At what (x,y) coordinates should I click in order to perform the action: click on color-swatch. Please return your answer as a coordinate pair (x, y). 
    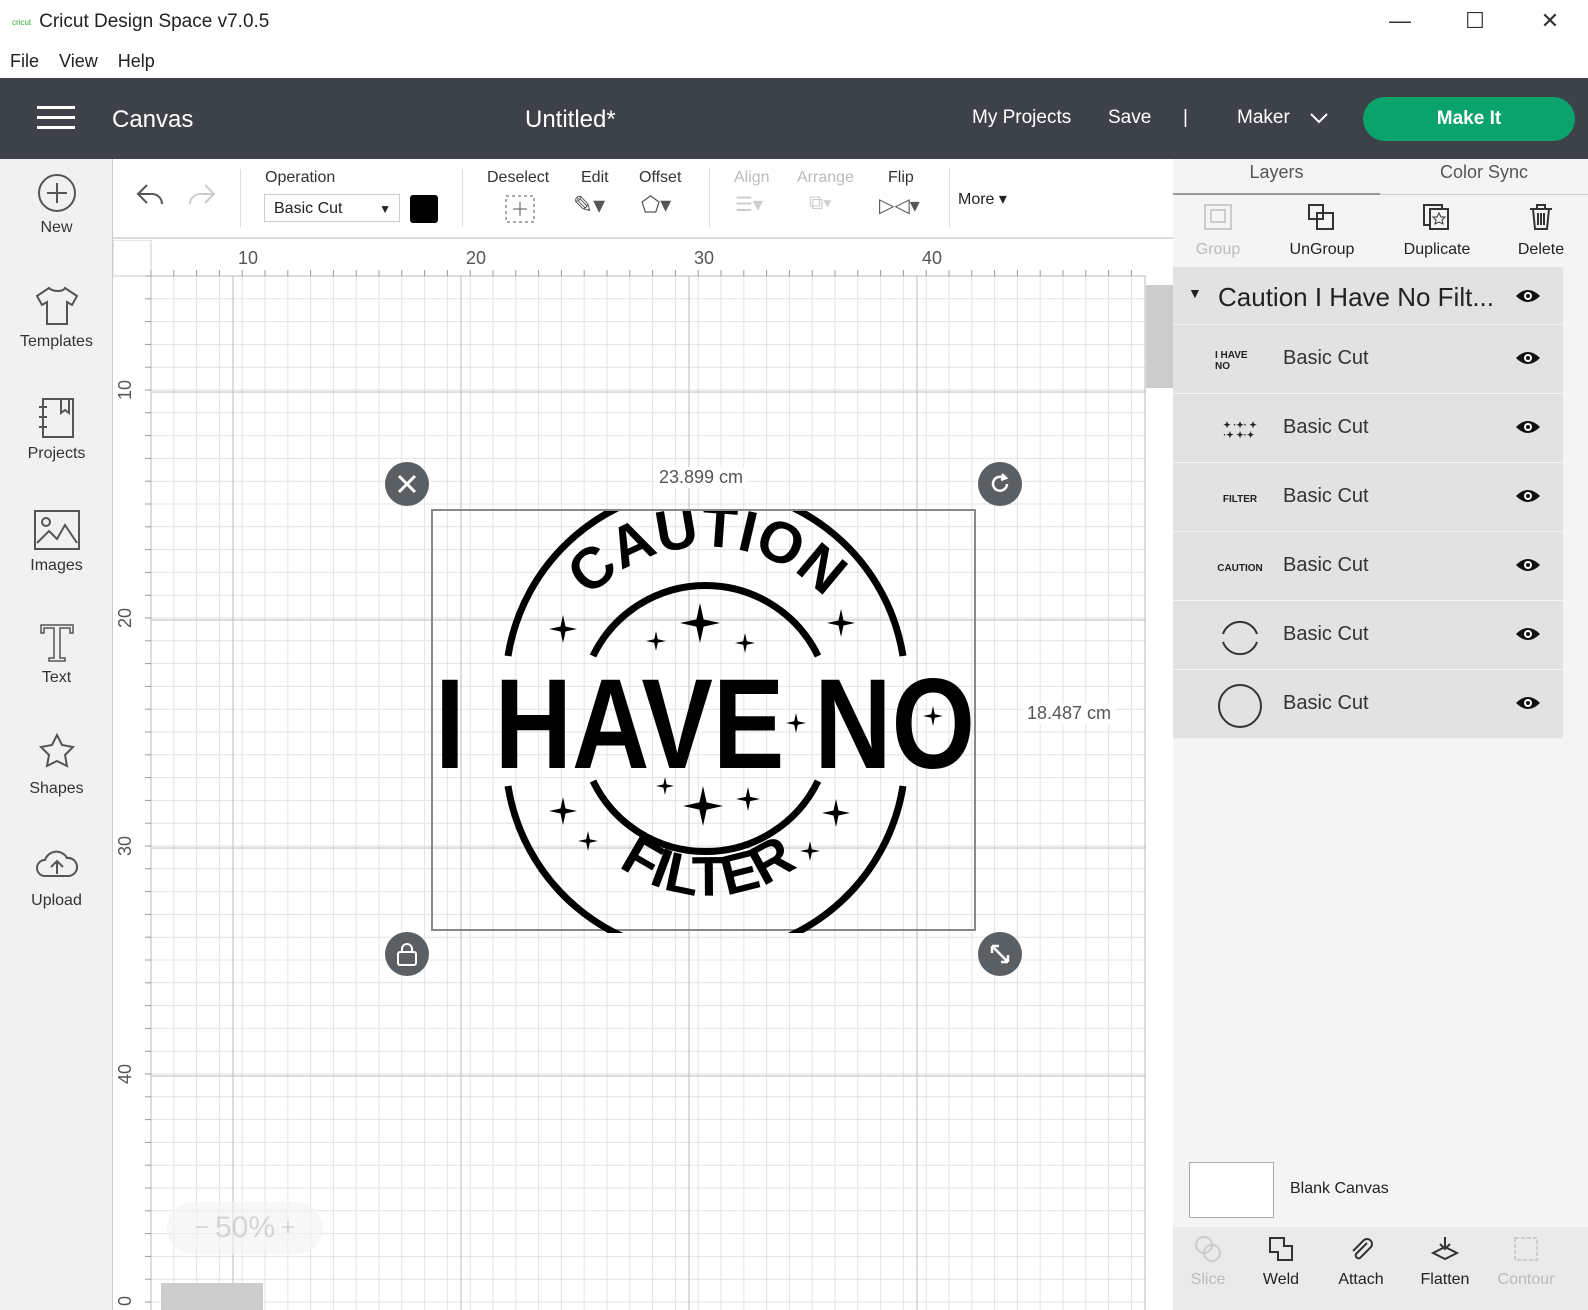
    Looking at the image, I should click on (424, 209).